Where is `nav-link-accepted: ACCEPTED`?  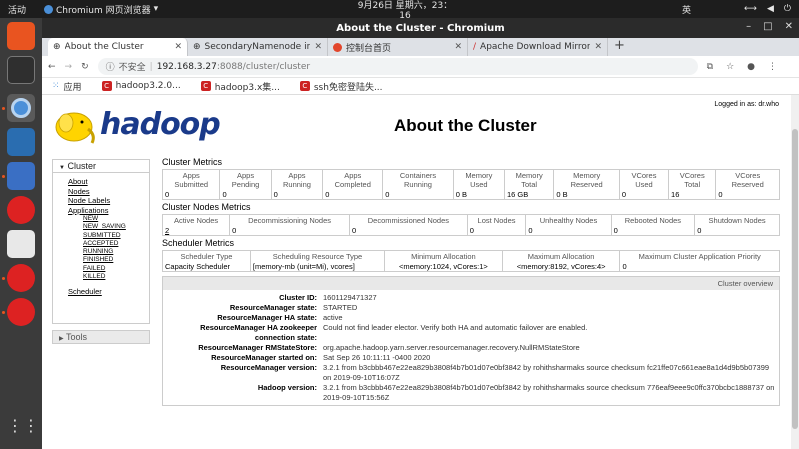 nav-link-accepted: ACCEPTED is located at coordinates (116, 244).